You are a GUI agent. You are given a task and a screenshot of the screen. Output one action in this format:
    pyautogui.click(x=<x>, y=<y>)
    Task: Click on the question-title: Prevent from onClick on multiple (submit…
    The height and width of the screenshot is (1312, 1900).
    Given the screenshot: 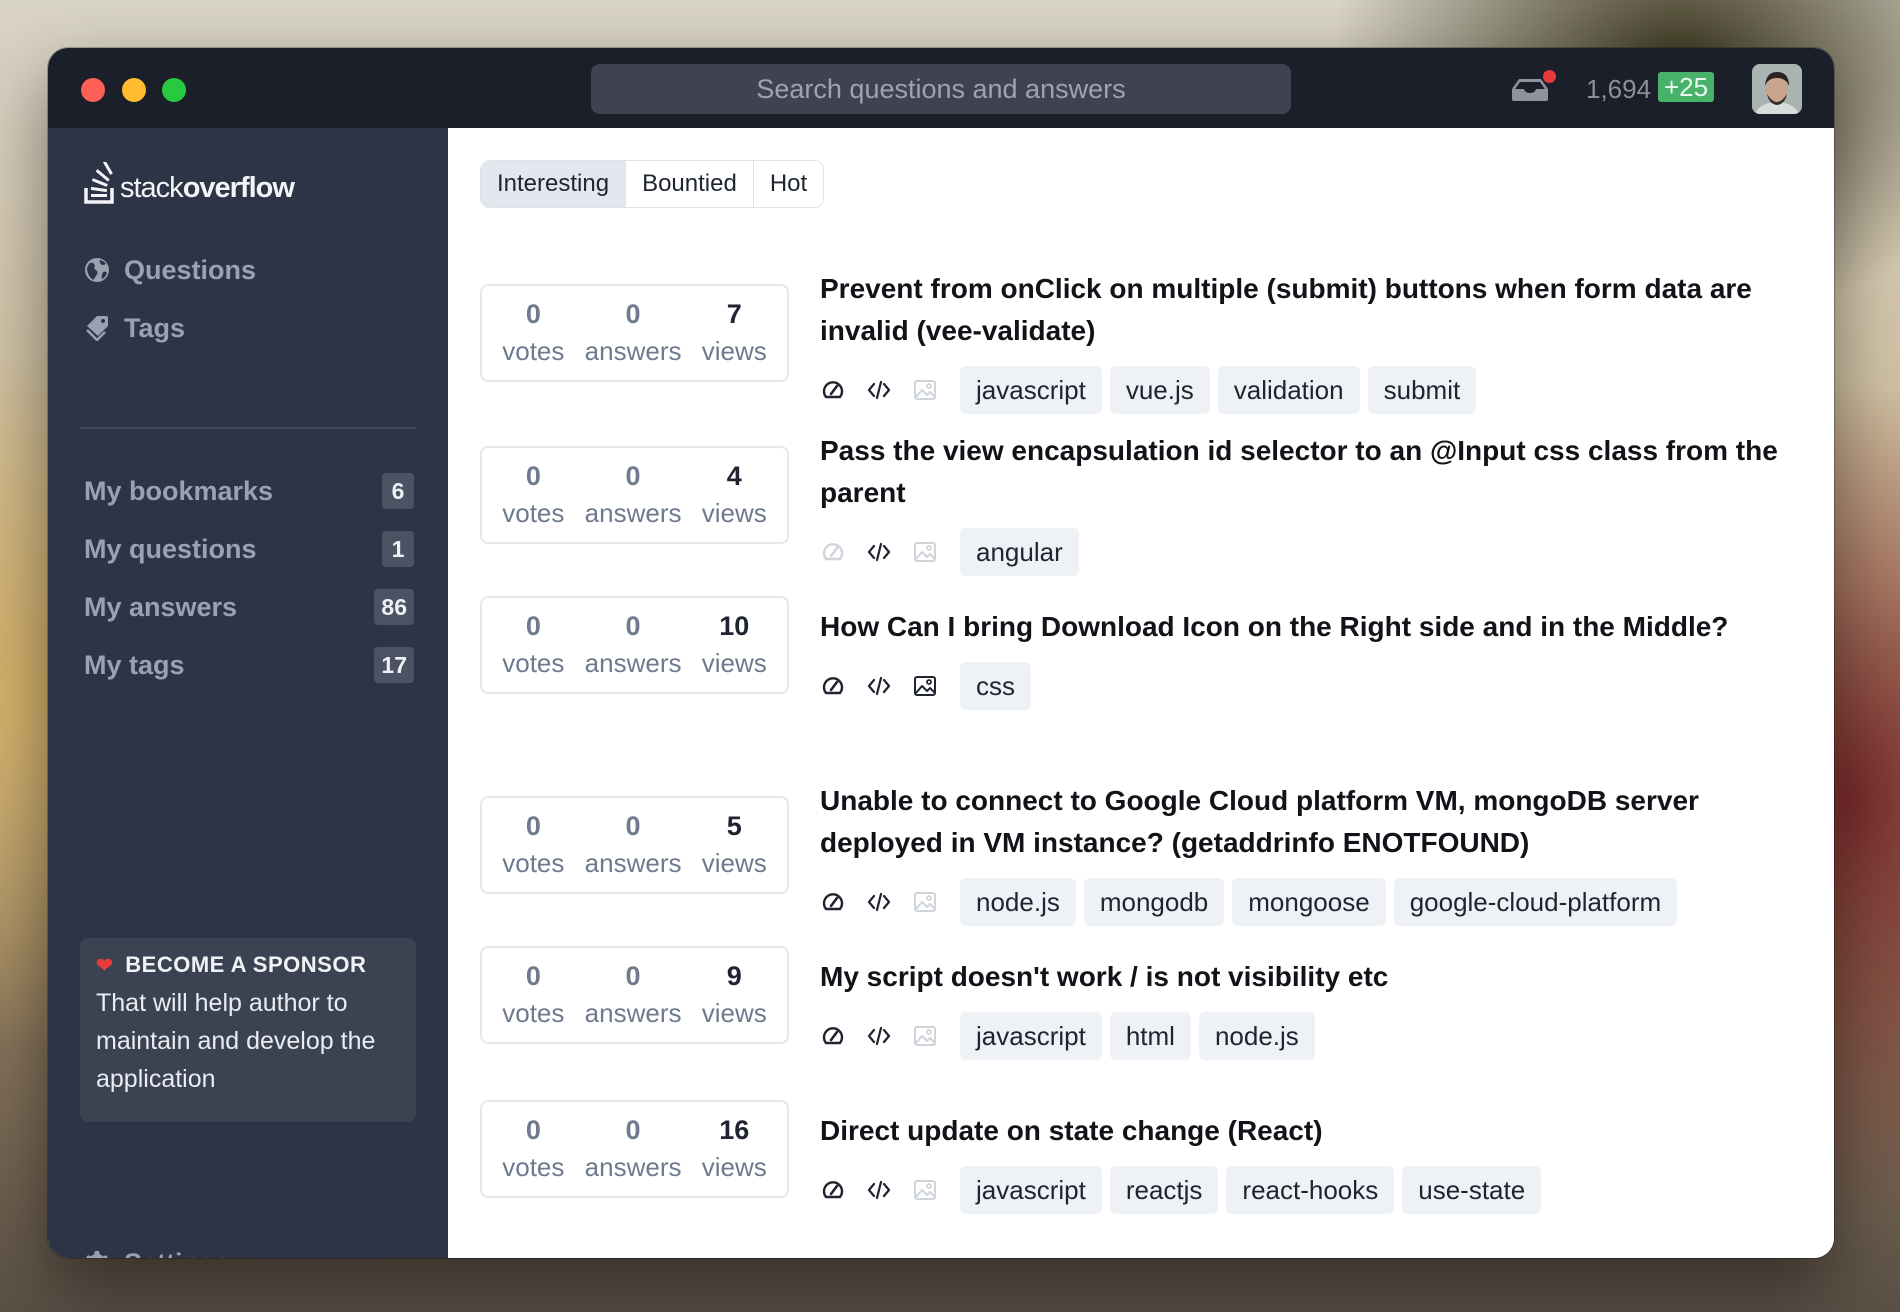 What is the action you would take?
    pyautogui.click(x=1310, y=310)
    